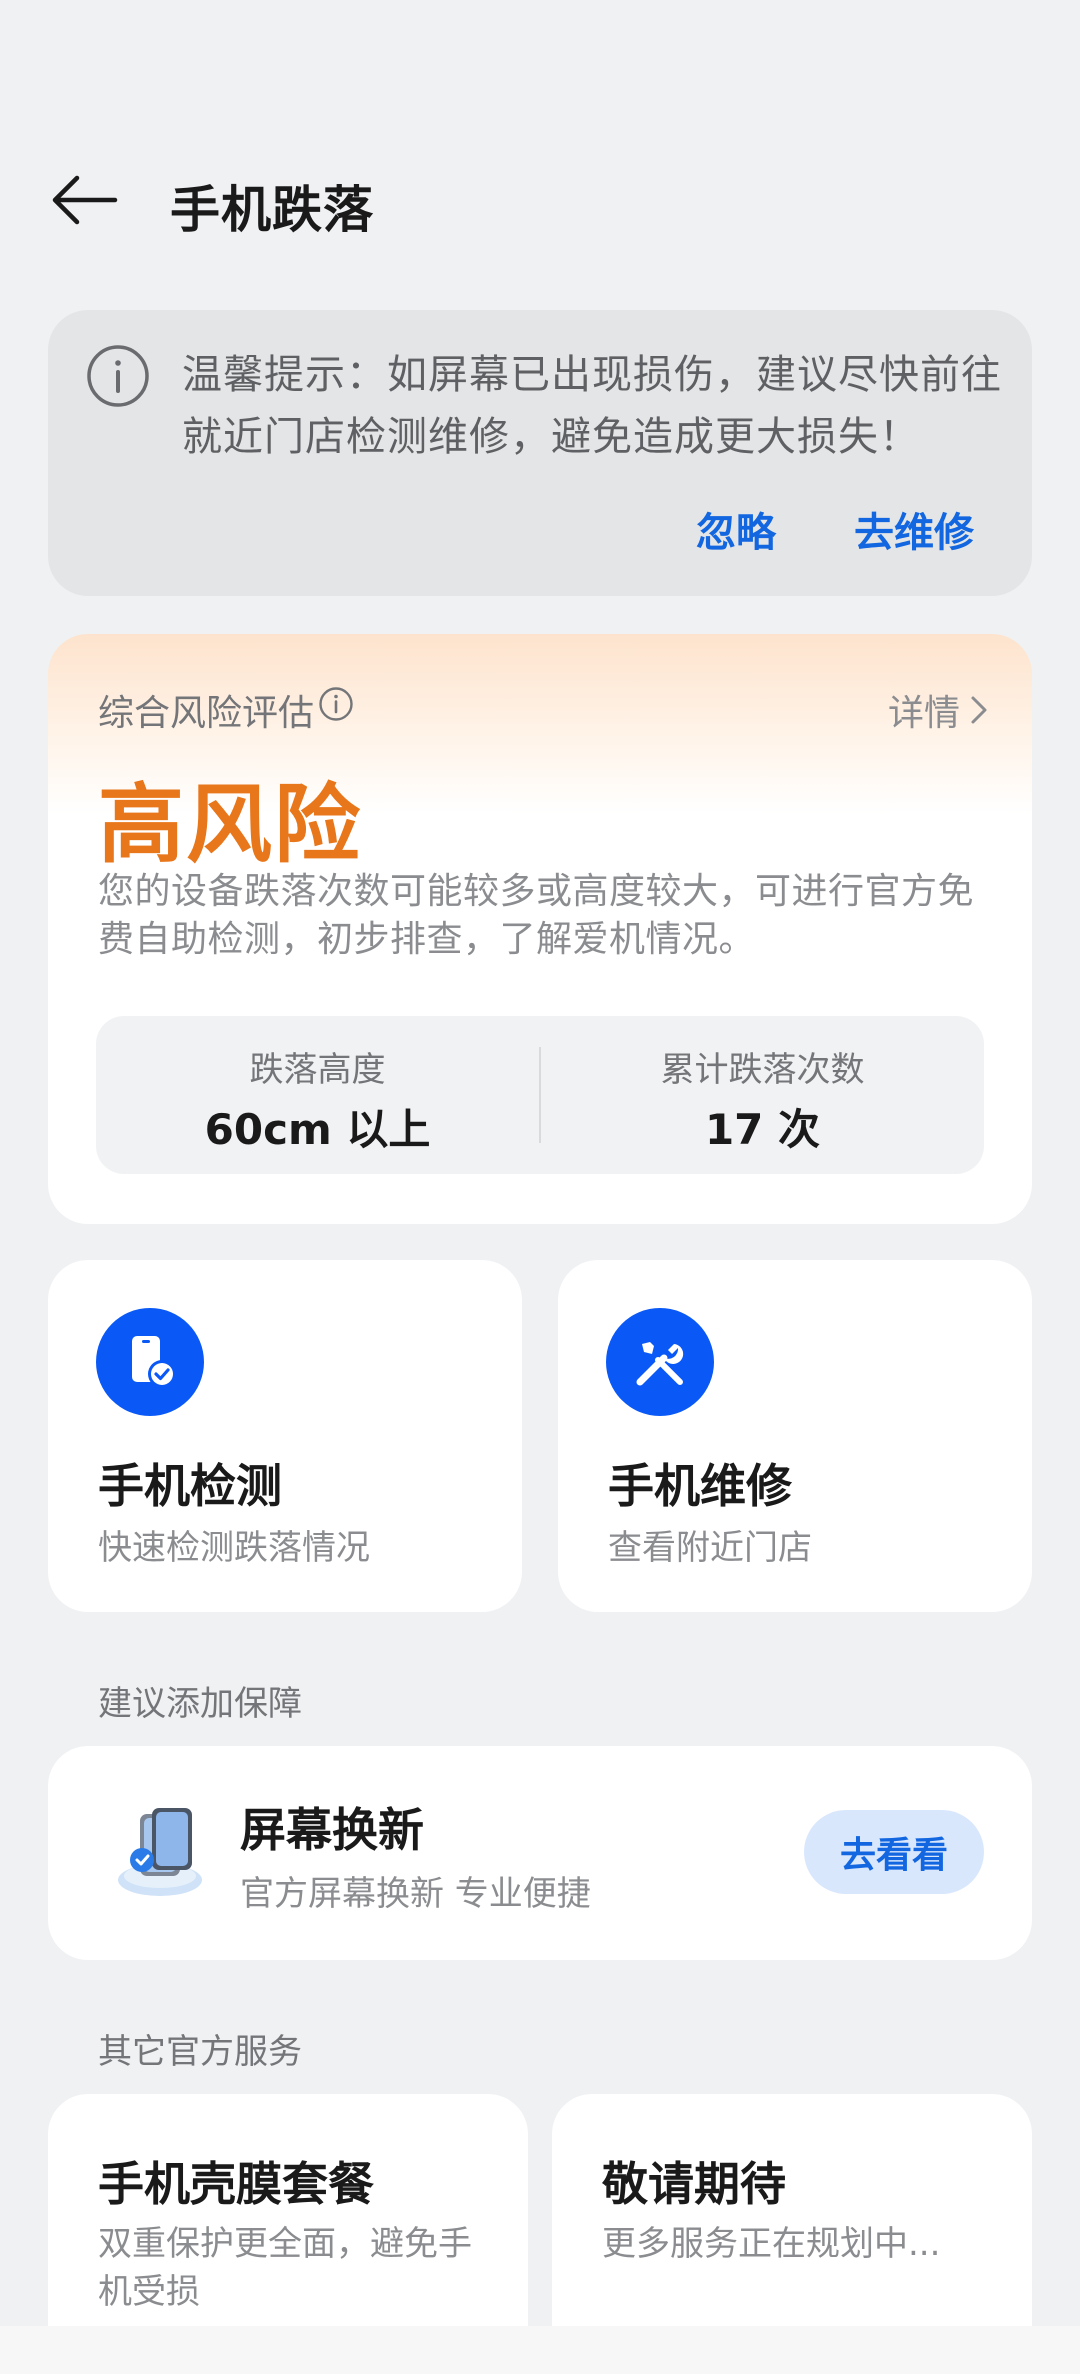 Image resolution: width=1080 pixels, height=2374 pixels. What do you see at coordinates (694, 2184) in the screenshot?
I see `service-title: 敬请期待` at bounding box center [694, 2184].